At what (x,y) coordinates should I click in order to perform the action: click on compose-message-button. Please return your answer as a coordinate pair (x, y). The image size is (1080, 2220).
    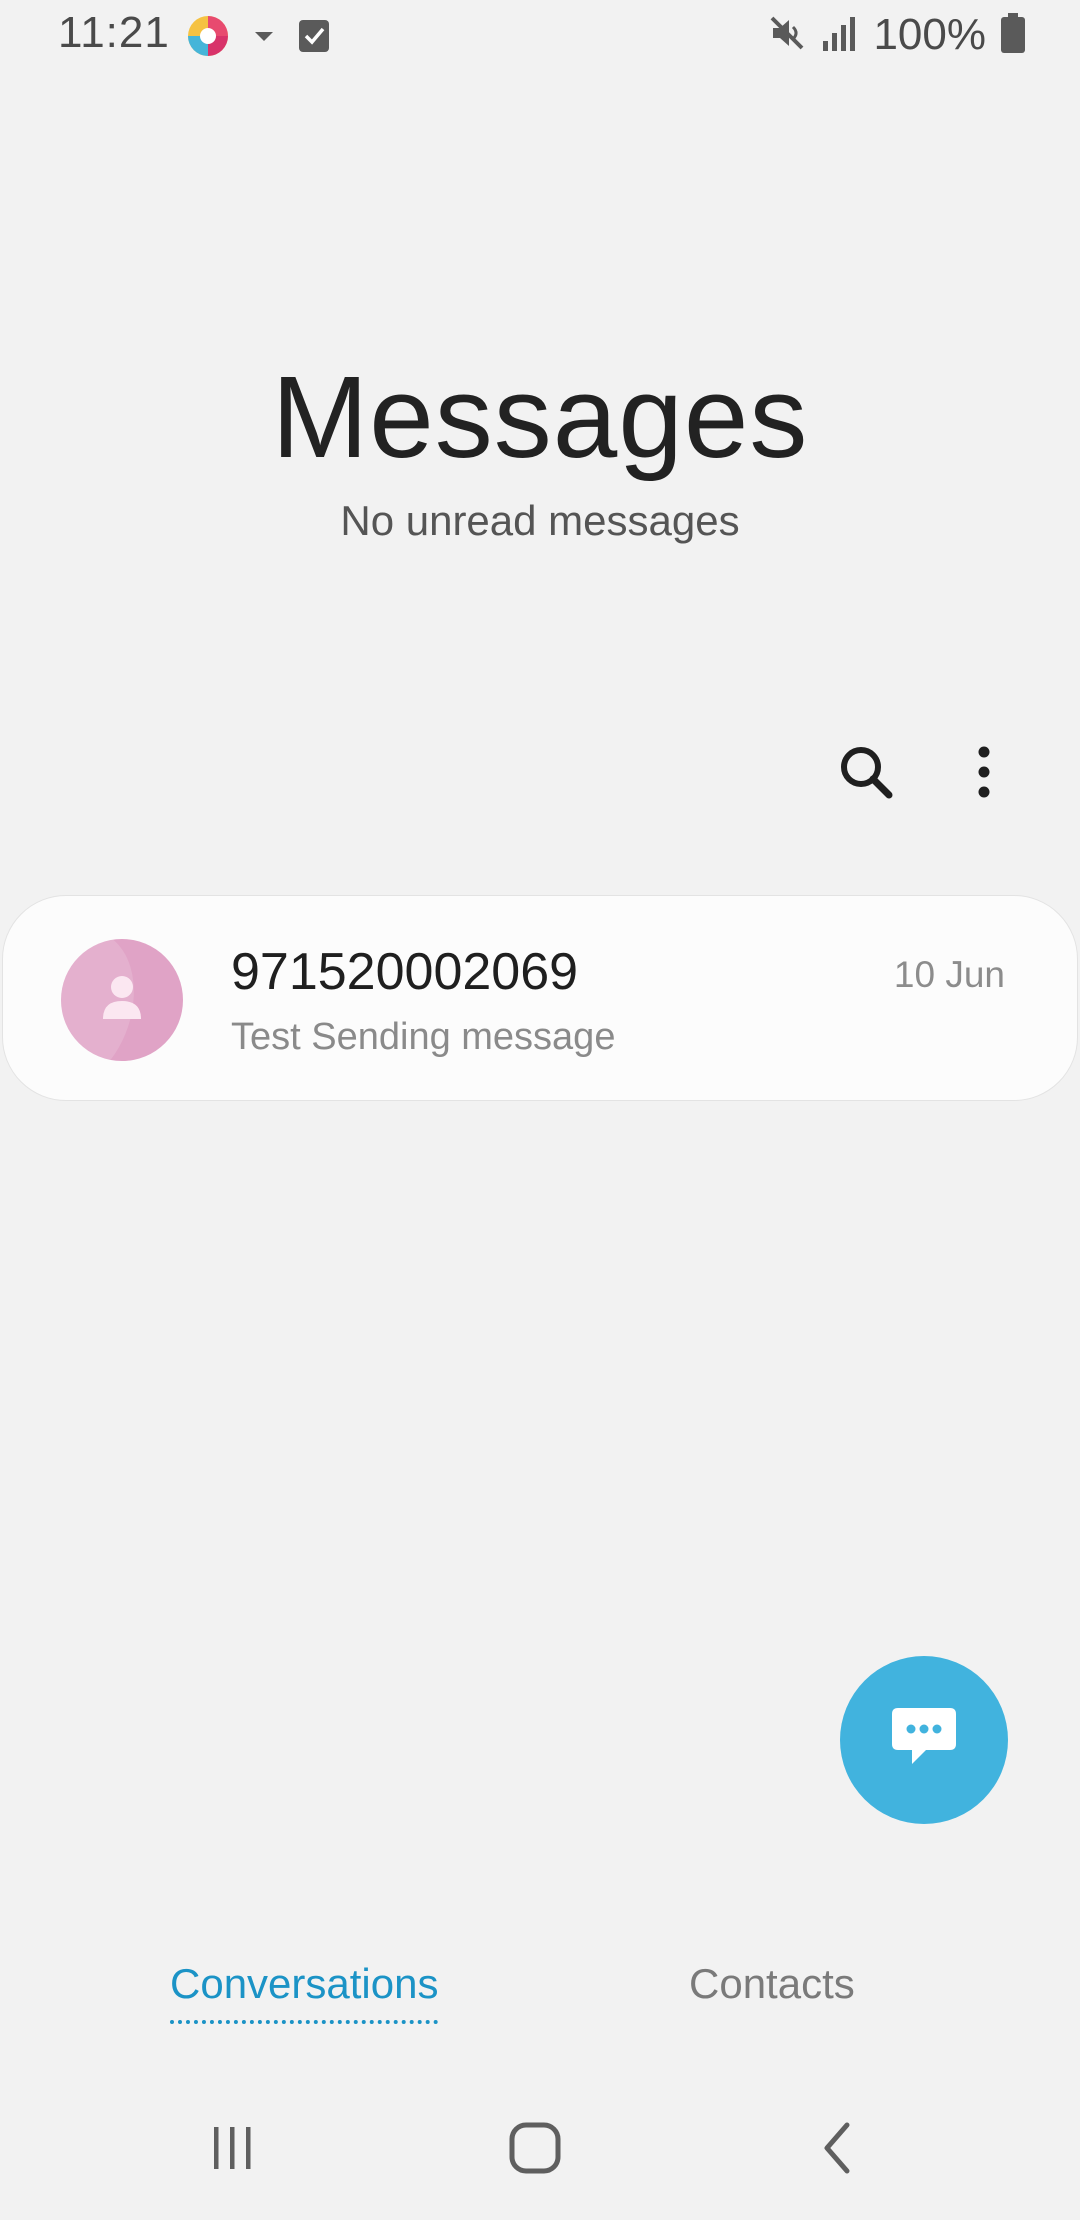
    Looking at the image, I should click on (924, 1740).